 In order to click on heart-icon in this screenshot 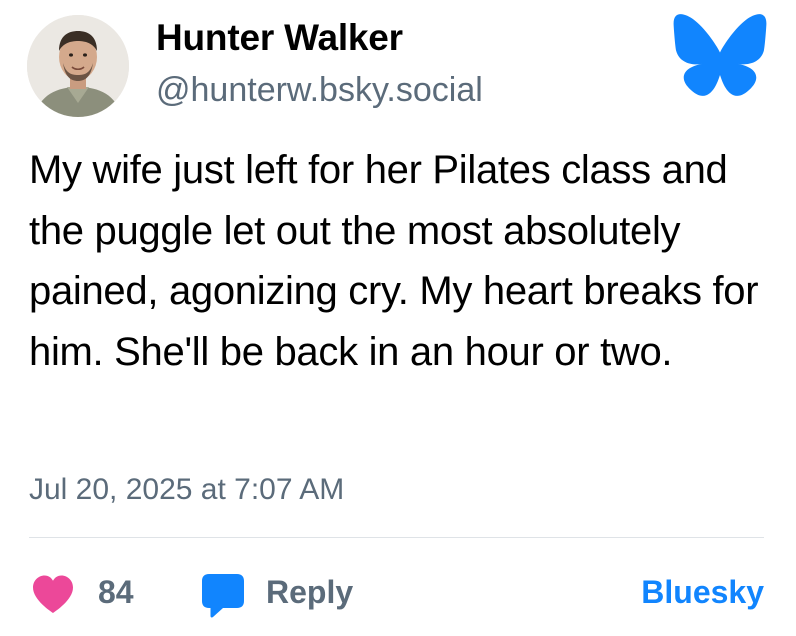, I will do `click(53, 594)`.